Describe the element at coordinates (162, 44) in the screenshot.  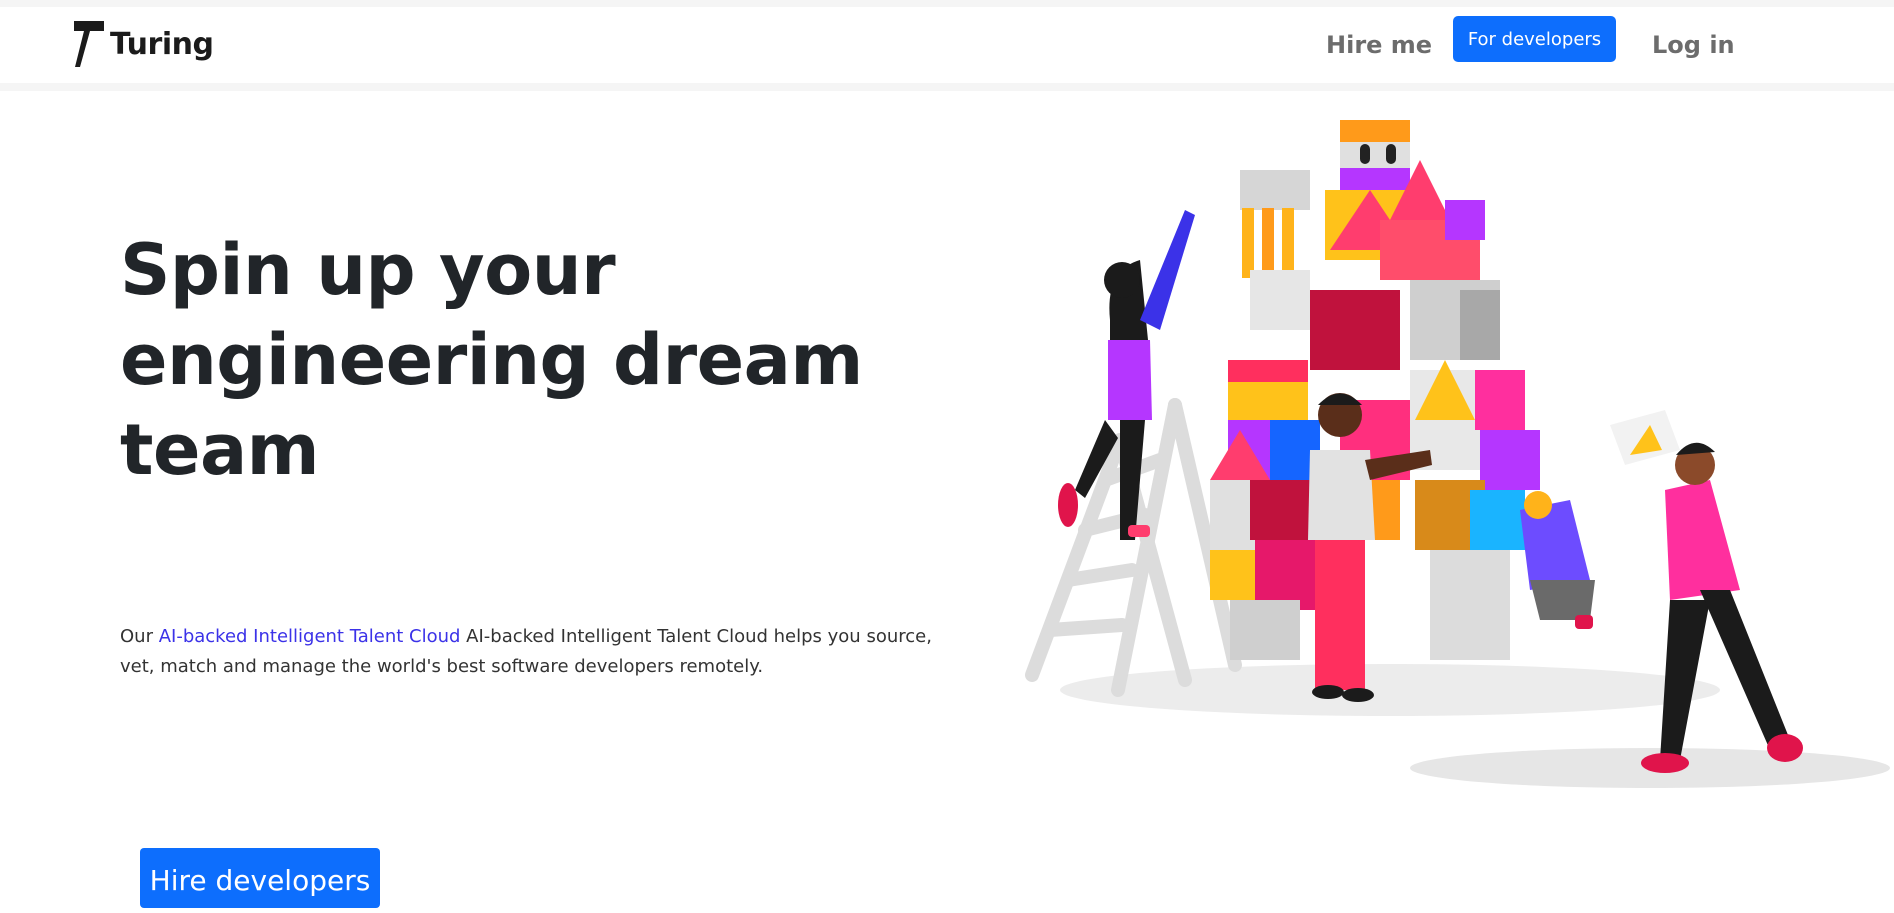
I see `brand-name: Turing` at that location.